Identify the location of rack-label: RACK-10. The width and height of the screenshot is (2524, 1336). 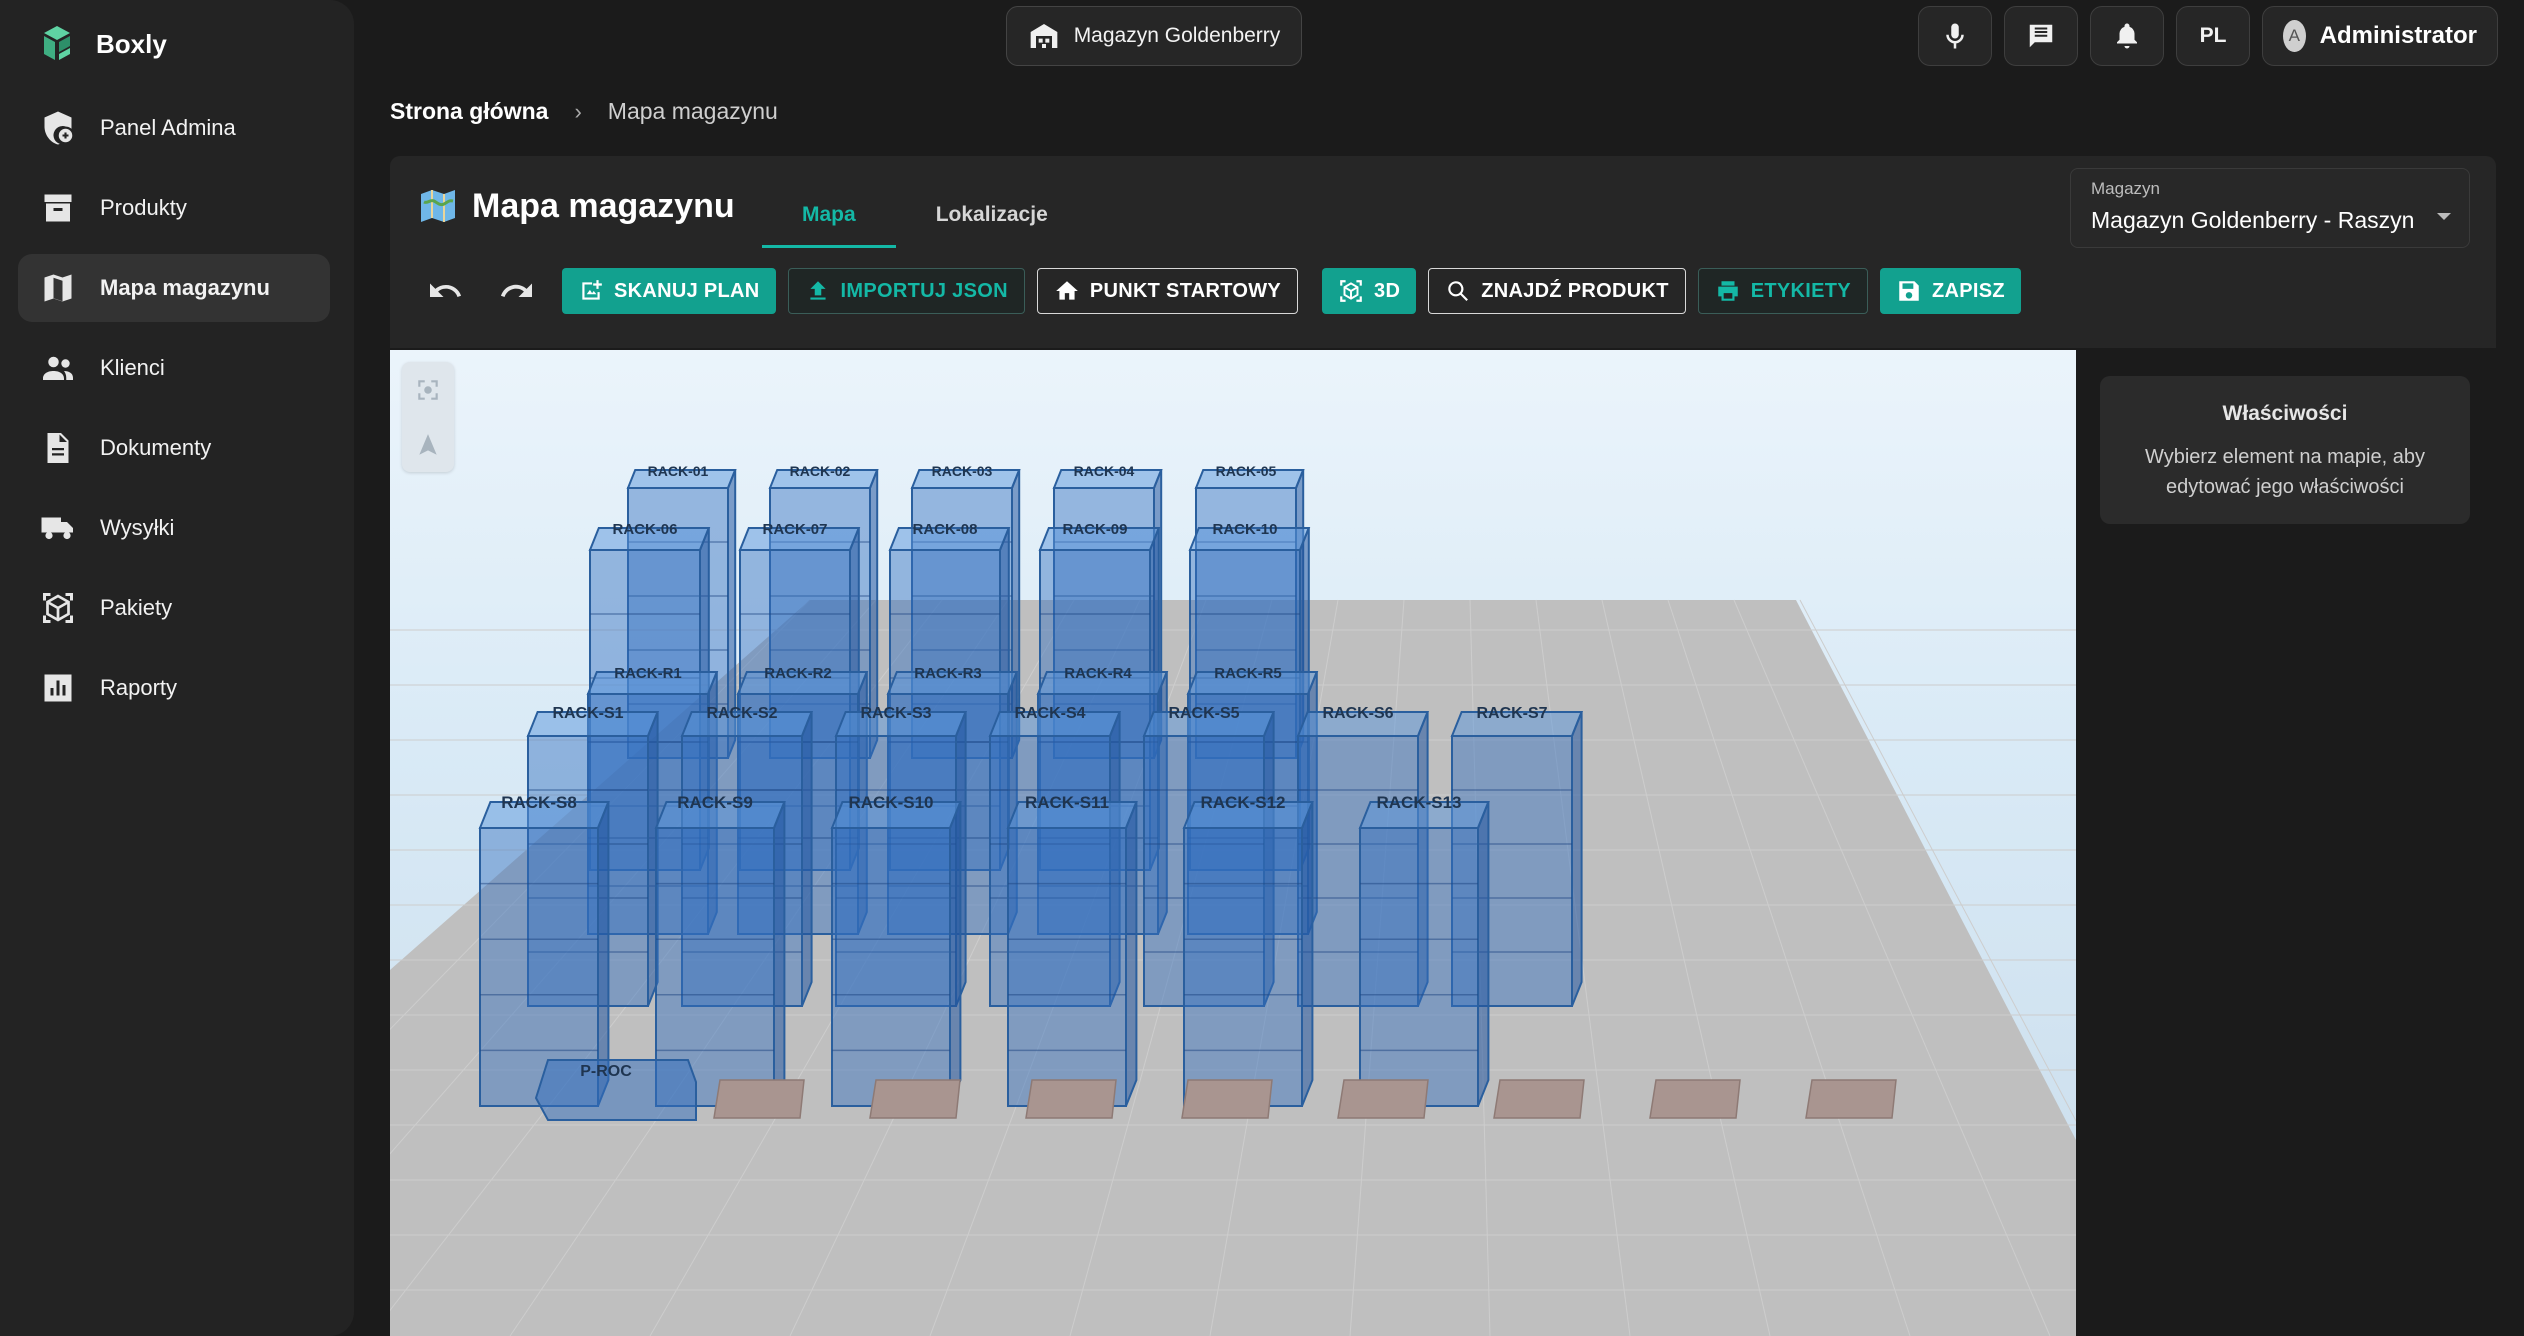
(1244, 529).